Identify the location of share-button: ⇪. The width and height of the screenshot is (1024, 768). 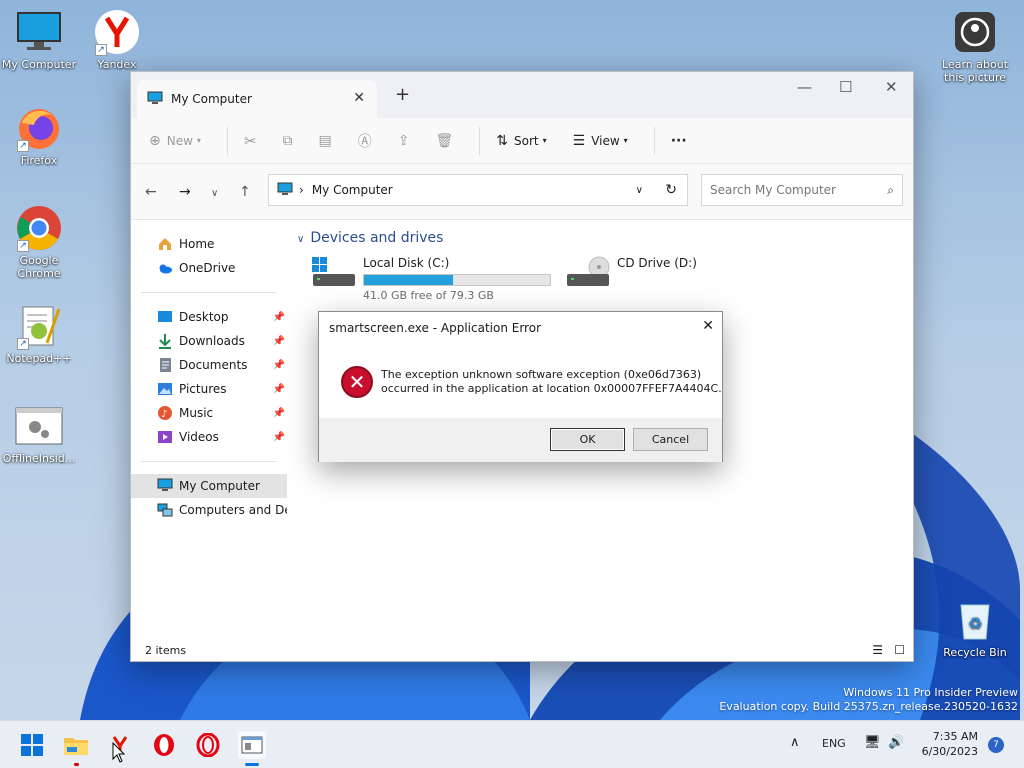
(404, 141).